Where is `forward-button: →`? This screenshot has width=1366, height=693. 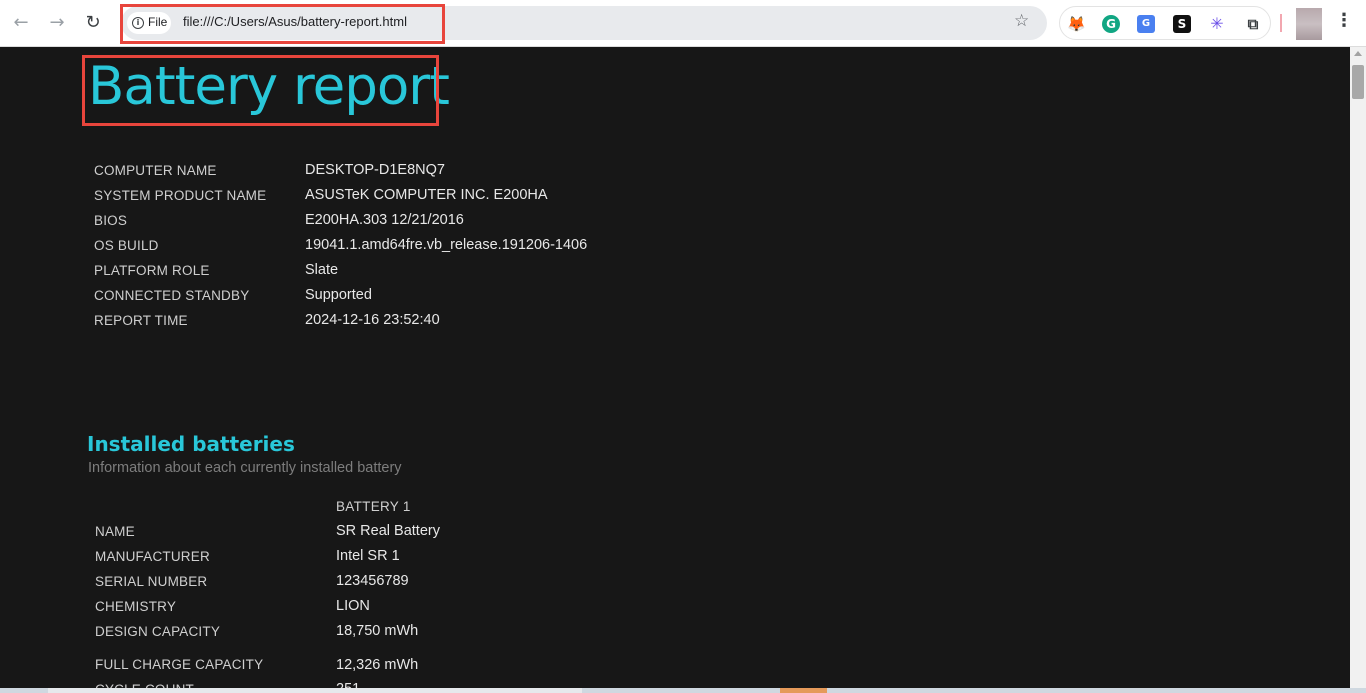 forward-button: → is located at coordinates (57, 23).